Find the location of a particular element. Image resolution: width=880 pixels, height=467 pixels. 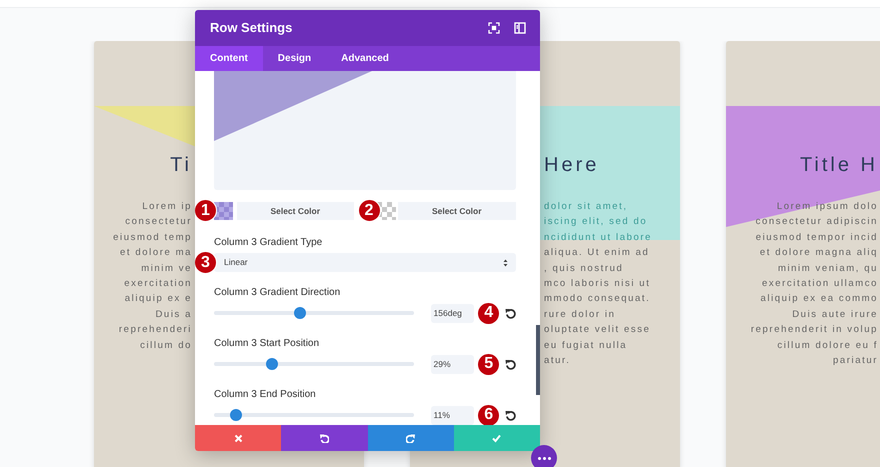

number-marker: 4 is located at coordinates (488, 313).